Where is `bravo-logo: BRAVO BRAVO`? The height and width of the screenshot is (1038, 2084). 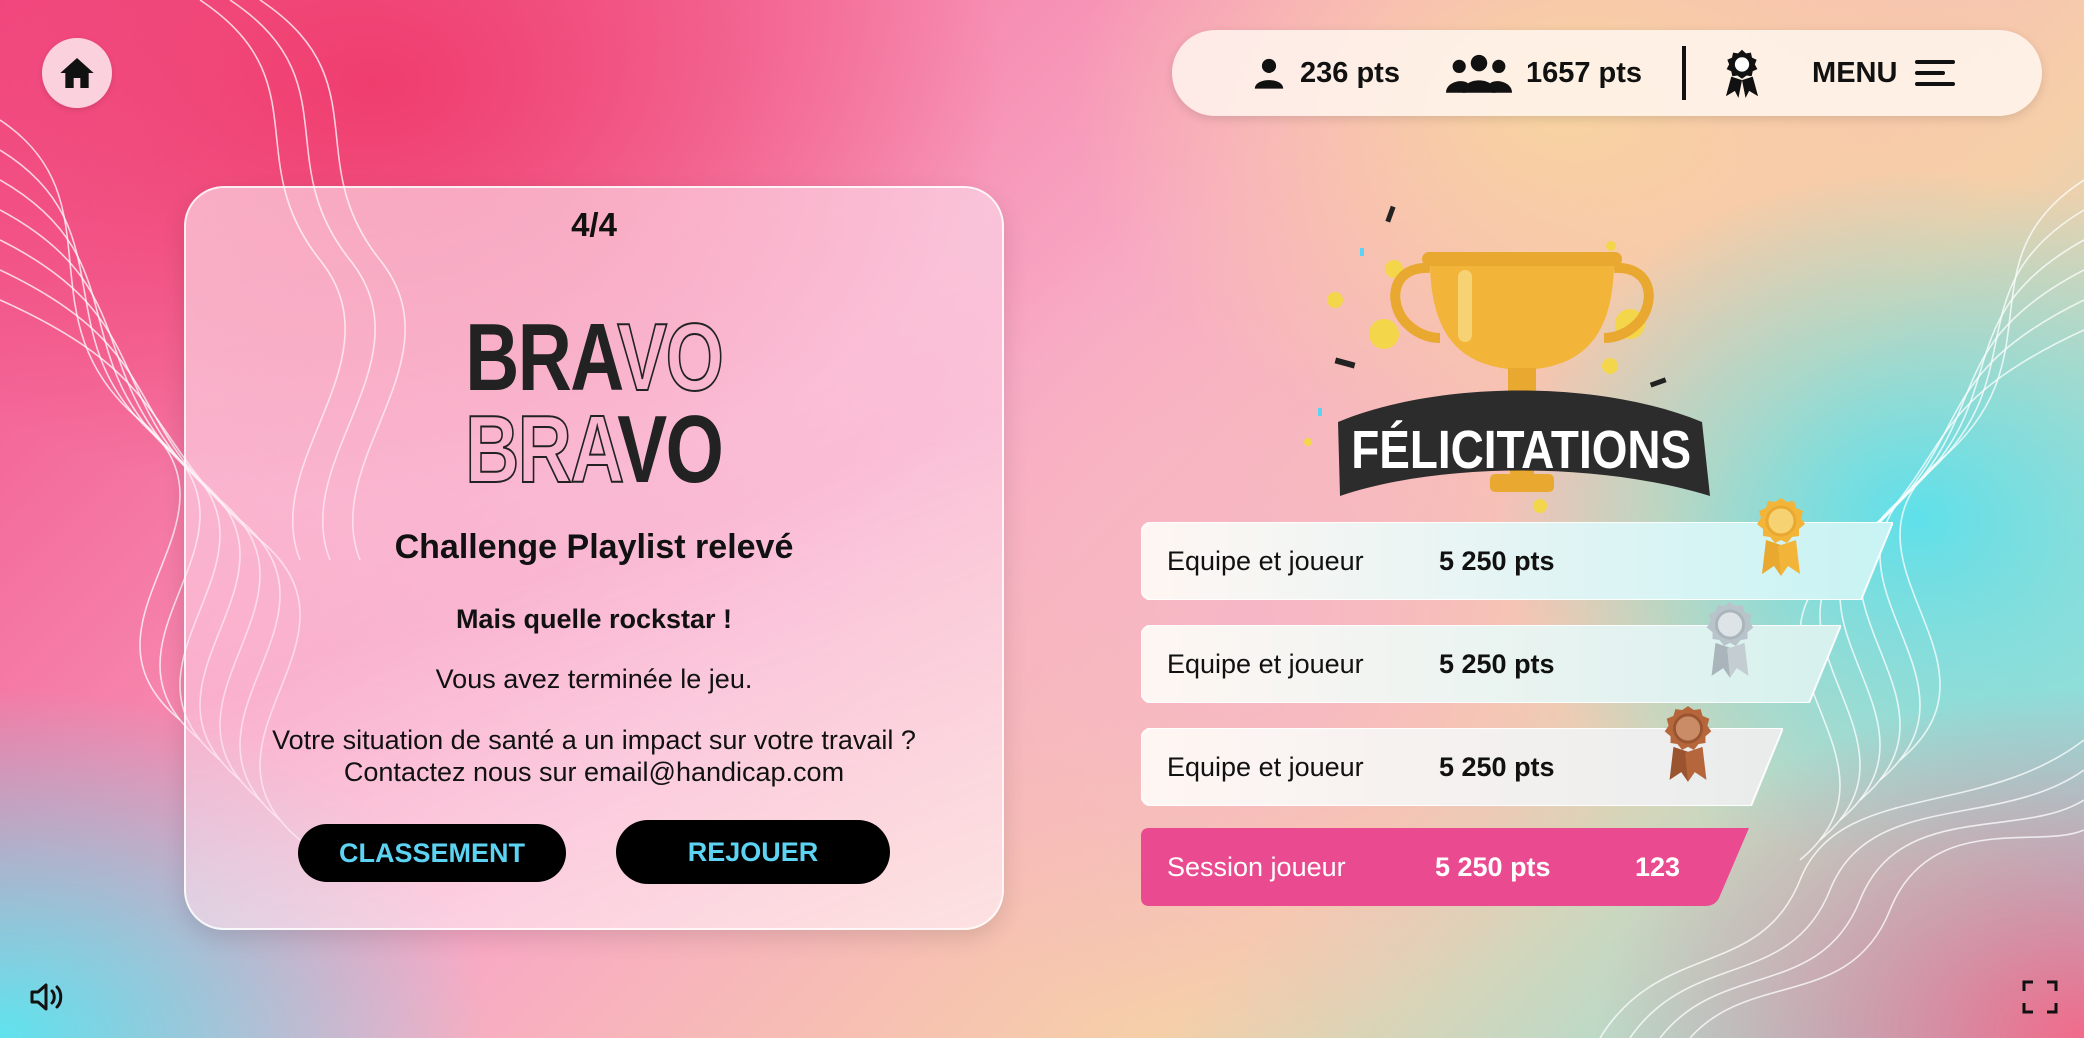
bravo-logo: BRAVO BRAVO is located at coordinates (594, 403).